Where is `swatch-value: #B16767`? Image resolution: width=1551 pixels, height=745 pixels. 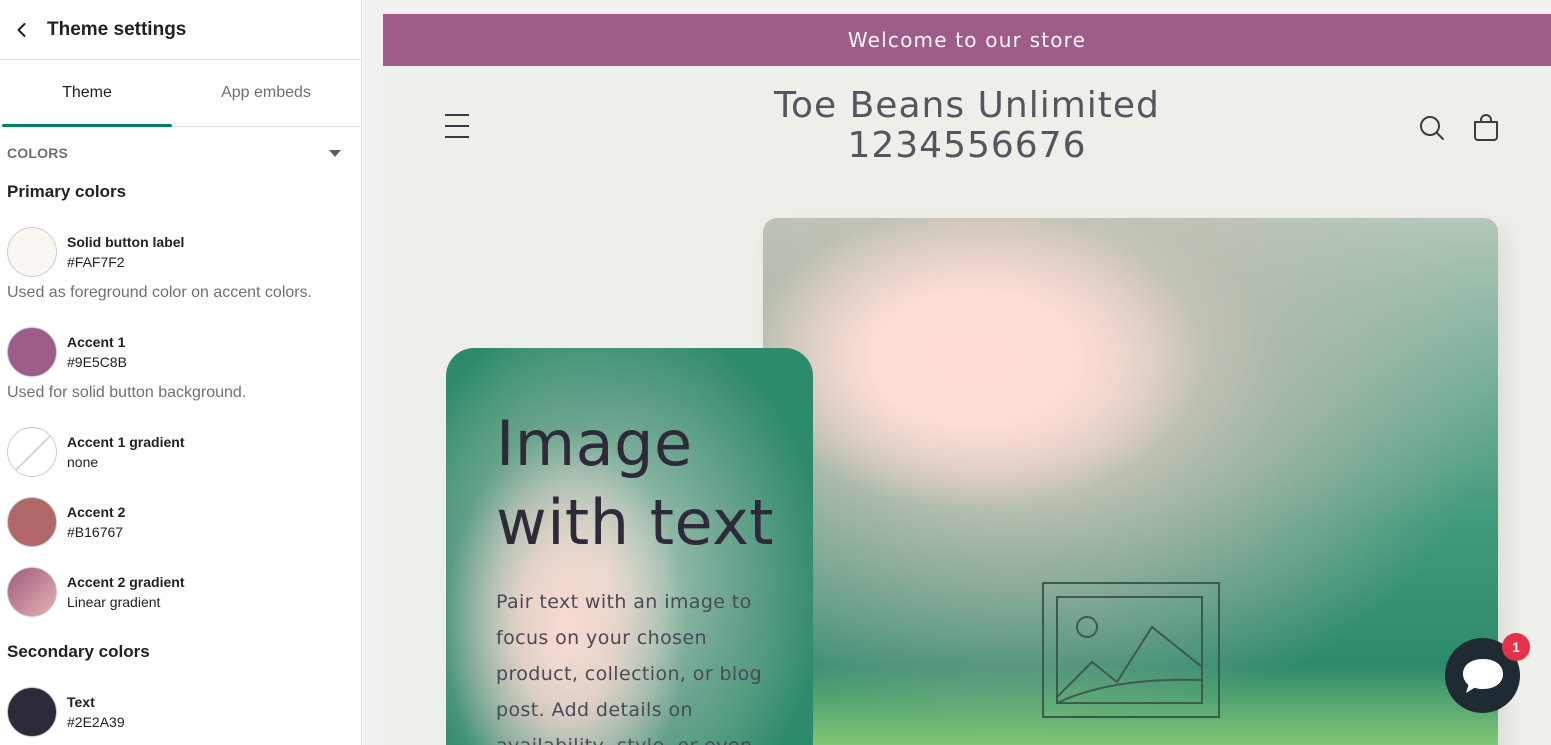 swatch-value: #B16767 is located at coordinates (95, 532).